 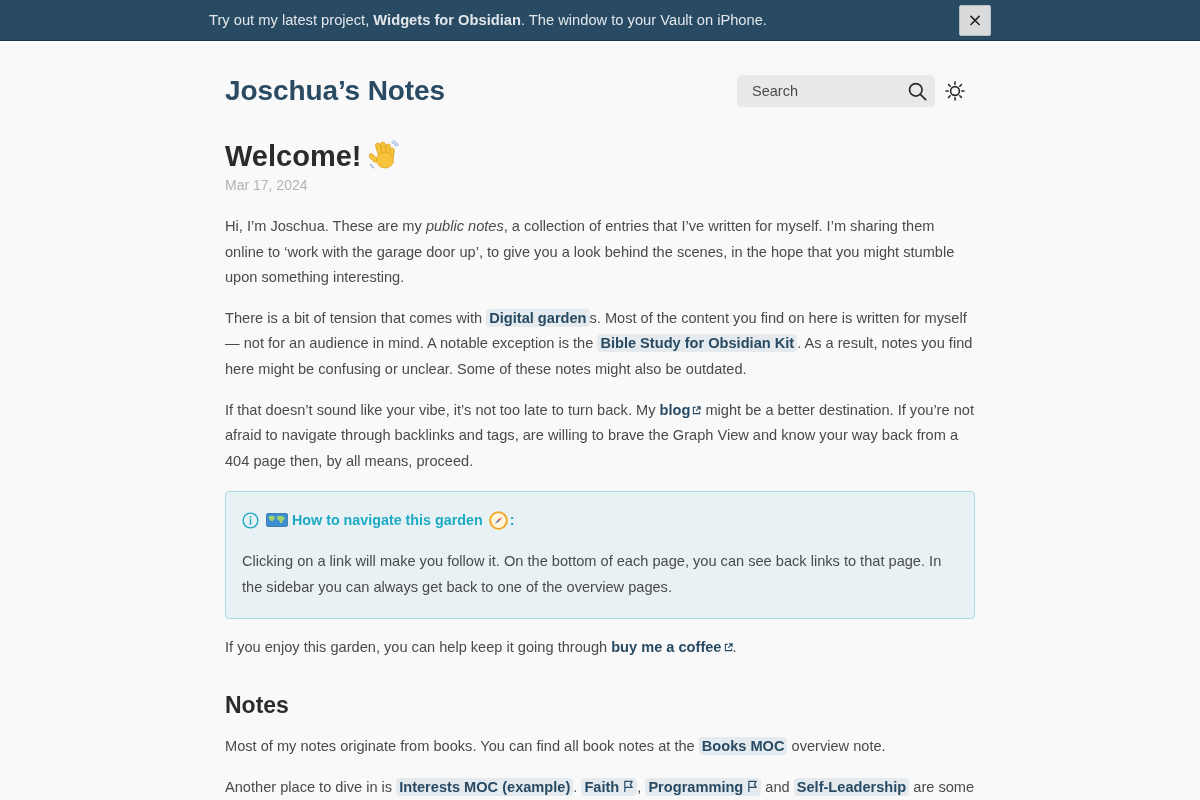 I want to click on compass-icon, so click(x=498, y=520).